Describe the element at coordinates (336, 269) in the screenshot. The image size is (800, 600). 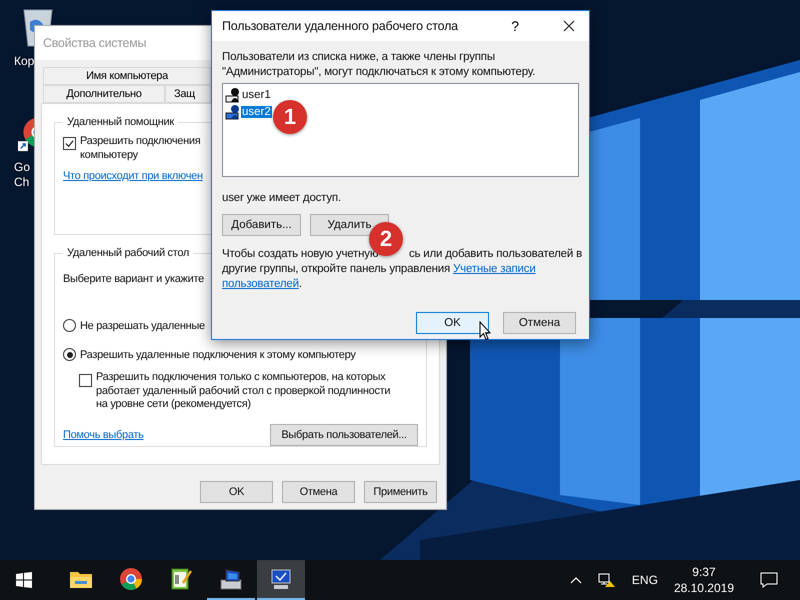
I see `info-text: другие группы, откройте панель управления` at that location.